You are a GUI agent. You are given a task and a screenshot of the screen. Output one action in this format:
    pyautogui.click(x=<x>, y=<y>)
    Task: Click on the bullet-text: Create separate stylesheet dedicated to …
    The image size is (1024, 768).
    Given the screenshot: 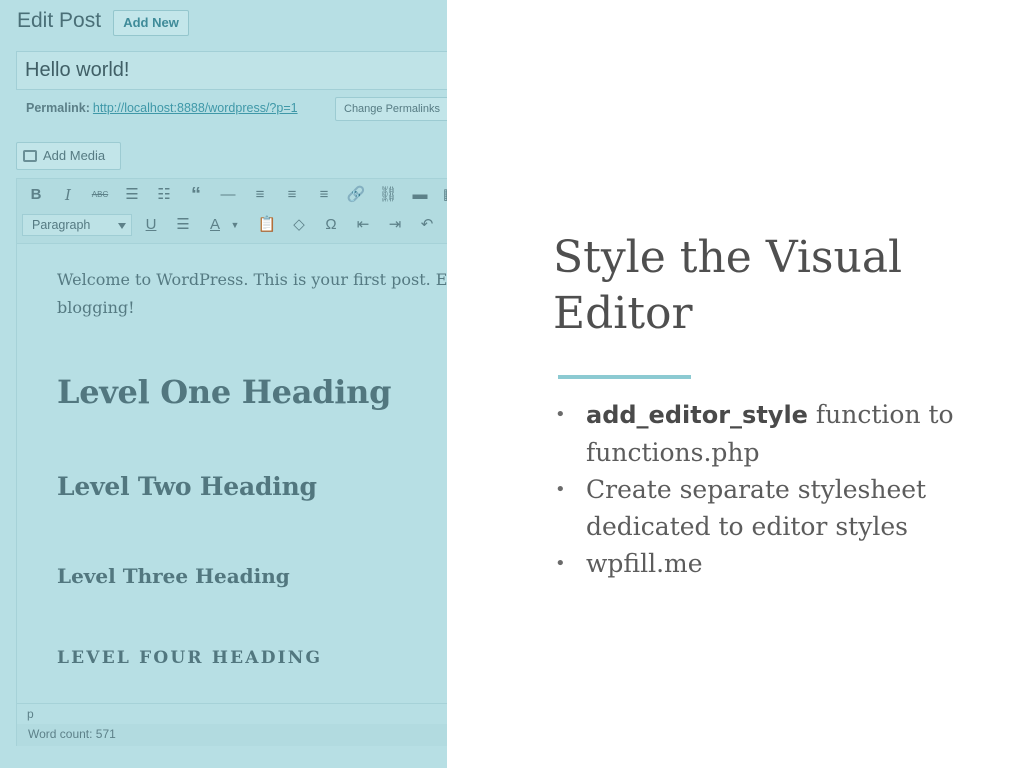 What is the action you would take?
    pyautogui.click(x=756, y=508)
    